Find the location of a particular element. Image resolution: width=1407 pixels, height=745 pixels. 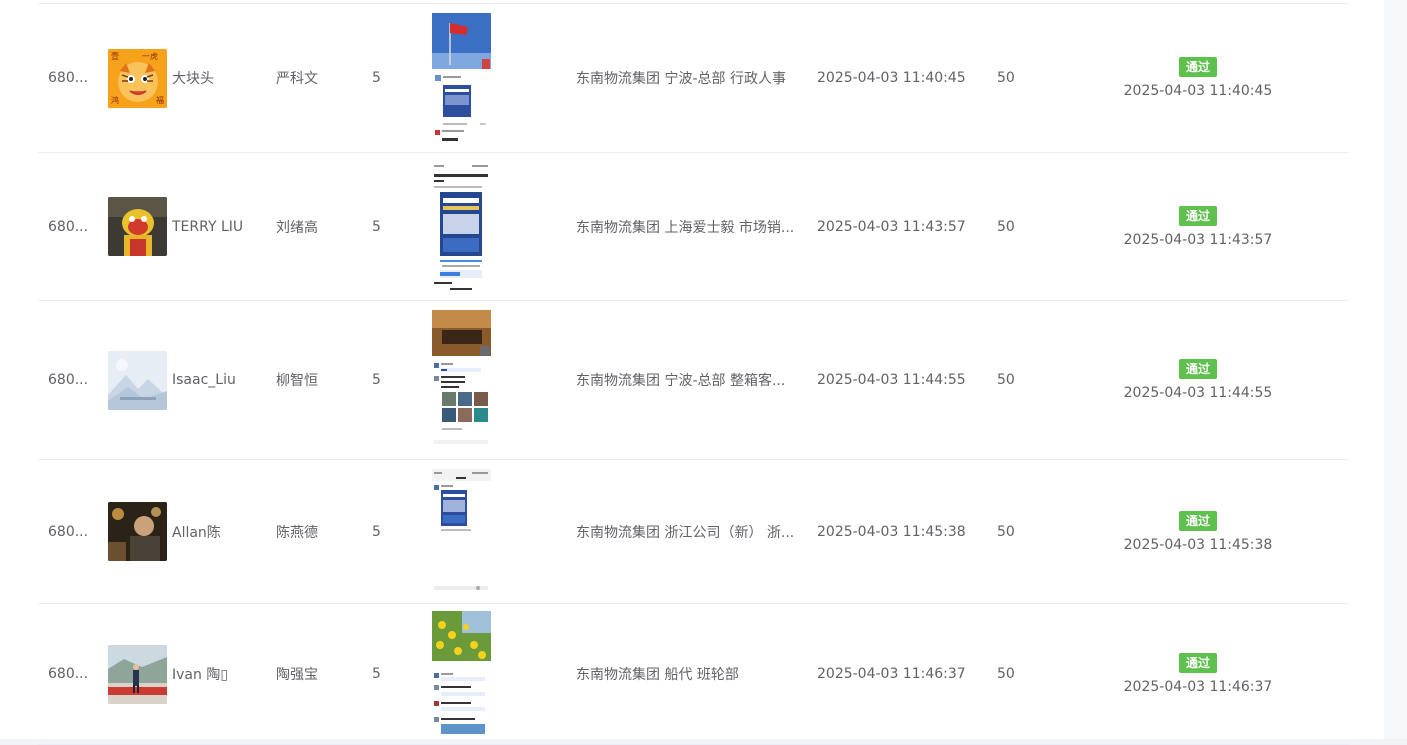

nickname: Isaac_Liu is located at coordinates (204, 380).